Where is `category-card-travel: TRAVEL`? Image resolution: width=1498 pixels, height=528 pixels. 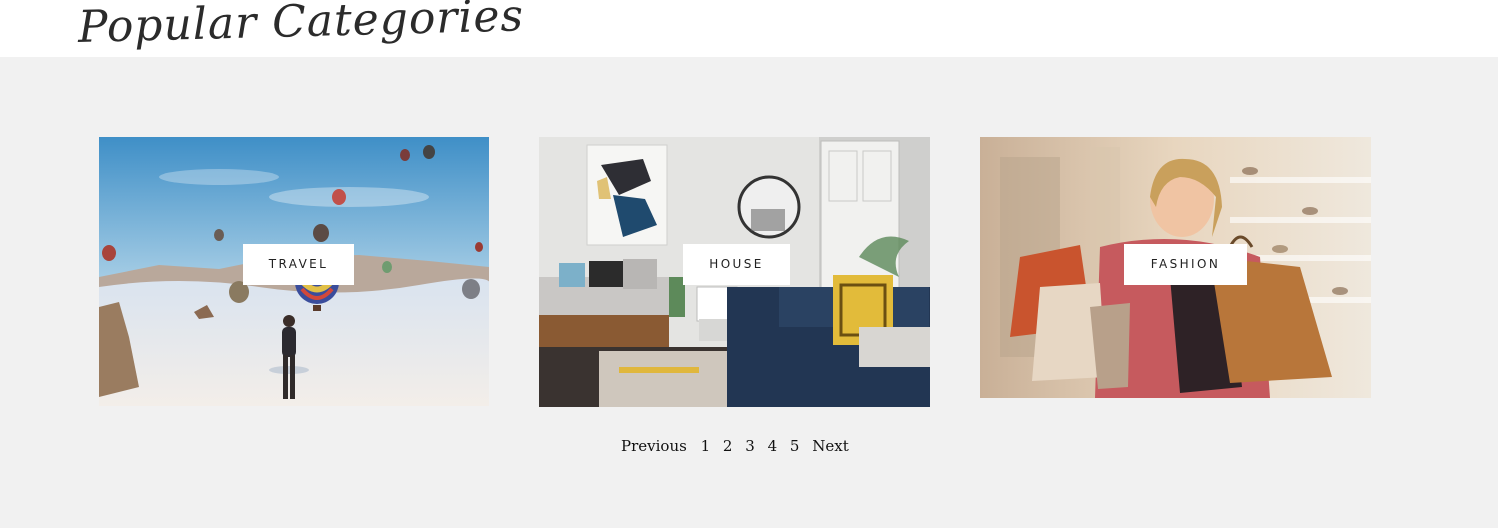 category-card-travel: TRAVEL is located at coordinates (294, 271).